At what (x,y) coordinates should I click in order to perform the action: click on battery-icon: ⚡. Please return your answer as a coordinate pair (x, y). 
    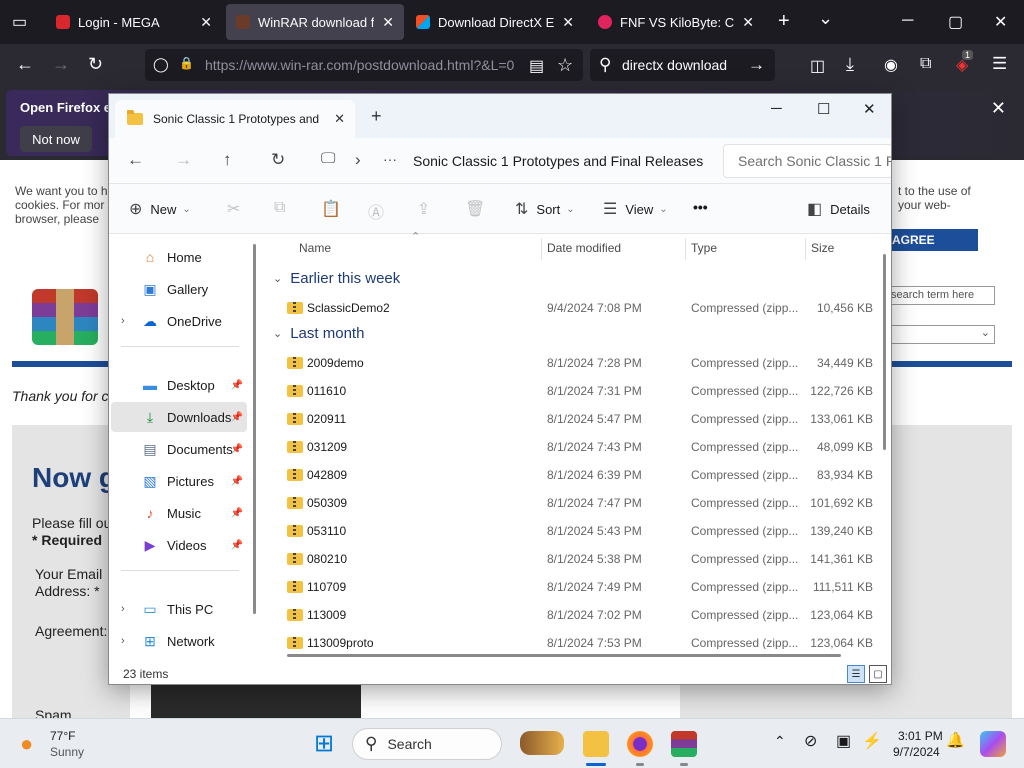
    Looking at the image, I should click on (872, 741).